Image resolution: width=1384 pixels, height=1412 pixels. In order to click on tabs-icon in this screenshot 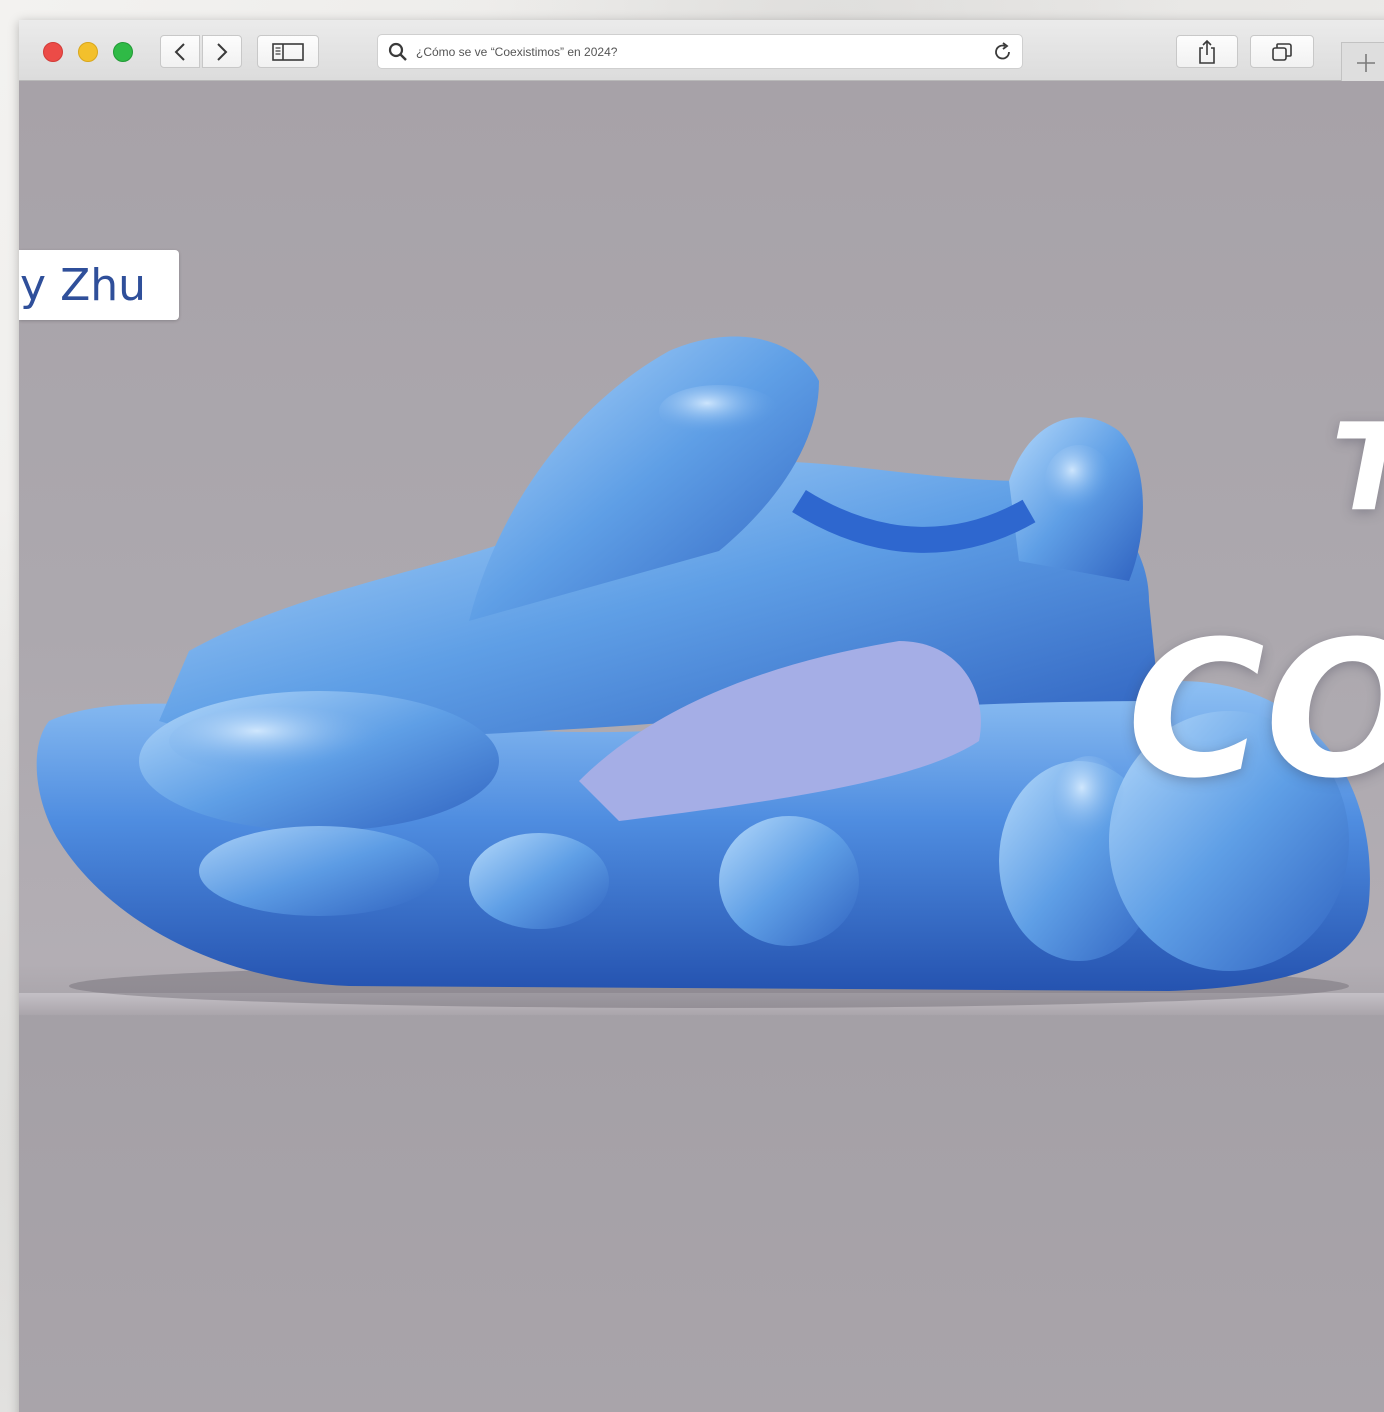, I will do `click(1282, 51)`.